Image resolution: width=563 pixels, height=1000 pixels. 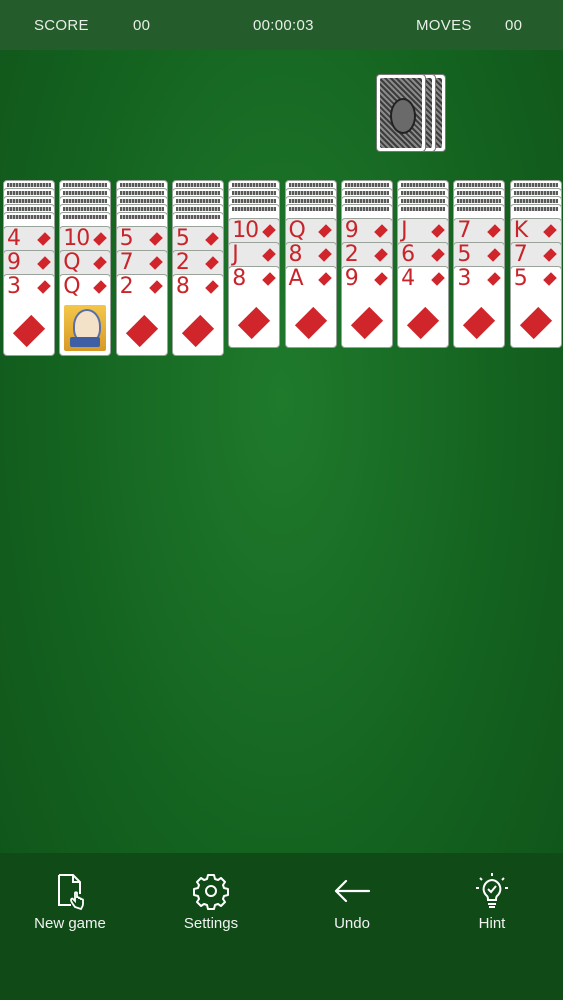 What do you see at coordinates (211, 923) in the screenshot?
I see `settings-label: Settings` at bounding box center [211, 923].